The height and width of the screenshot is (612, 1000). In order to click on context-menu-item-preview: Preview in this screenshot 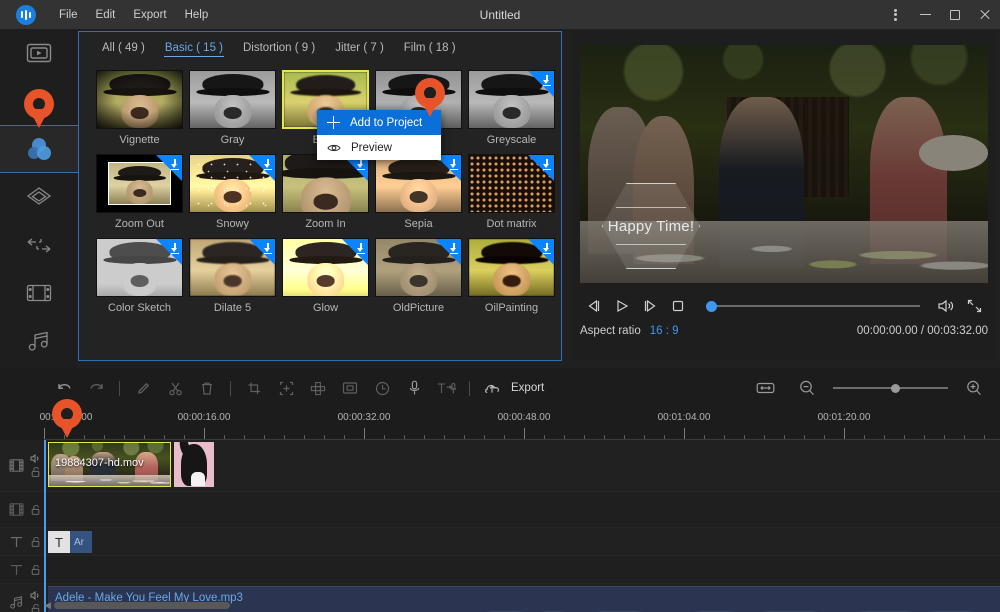, I will do `click(379, 147)`.